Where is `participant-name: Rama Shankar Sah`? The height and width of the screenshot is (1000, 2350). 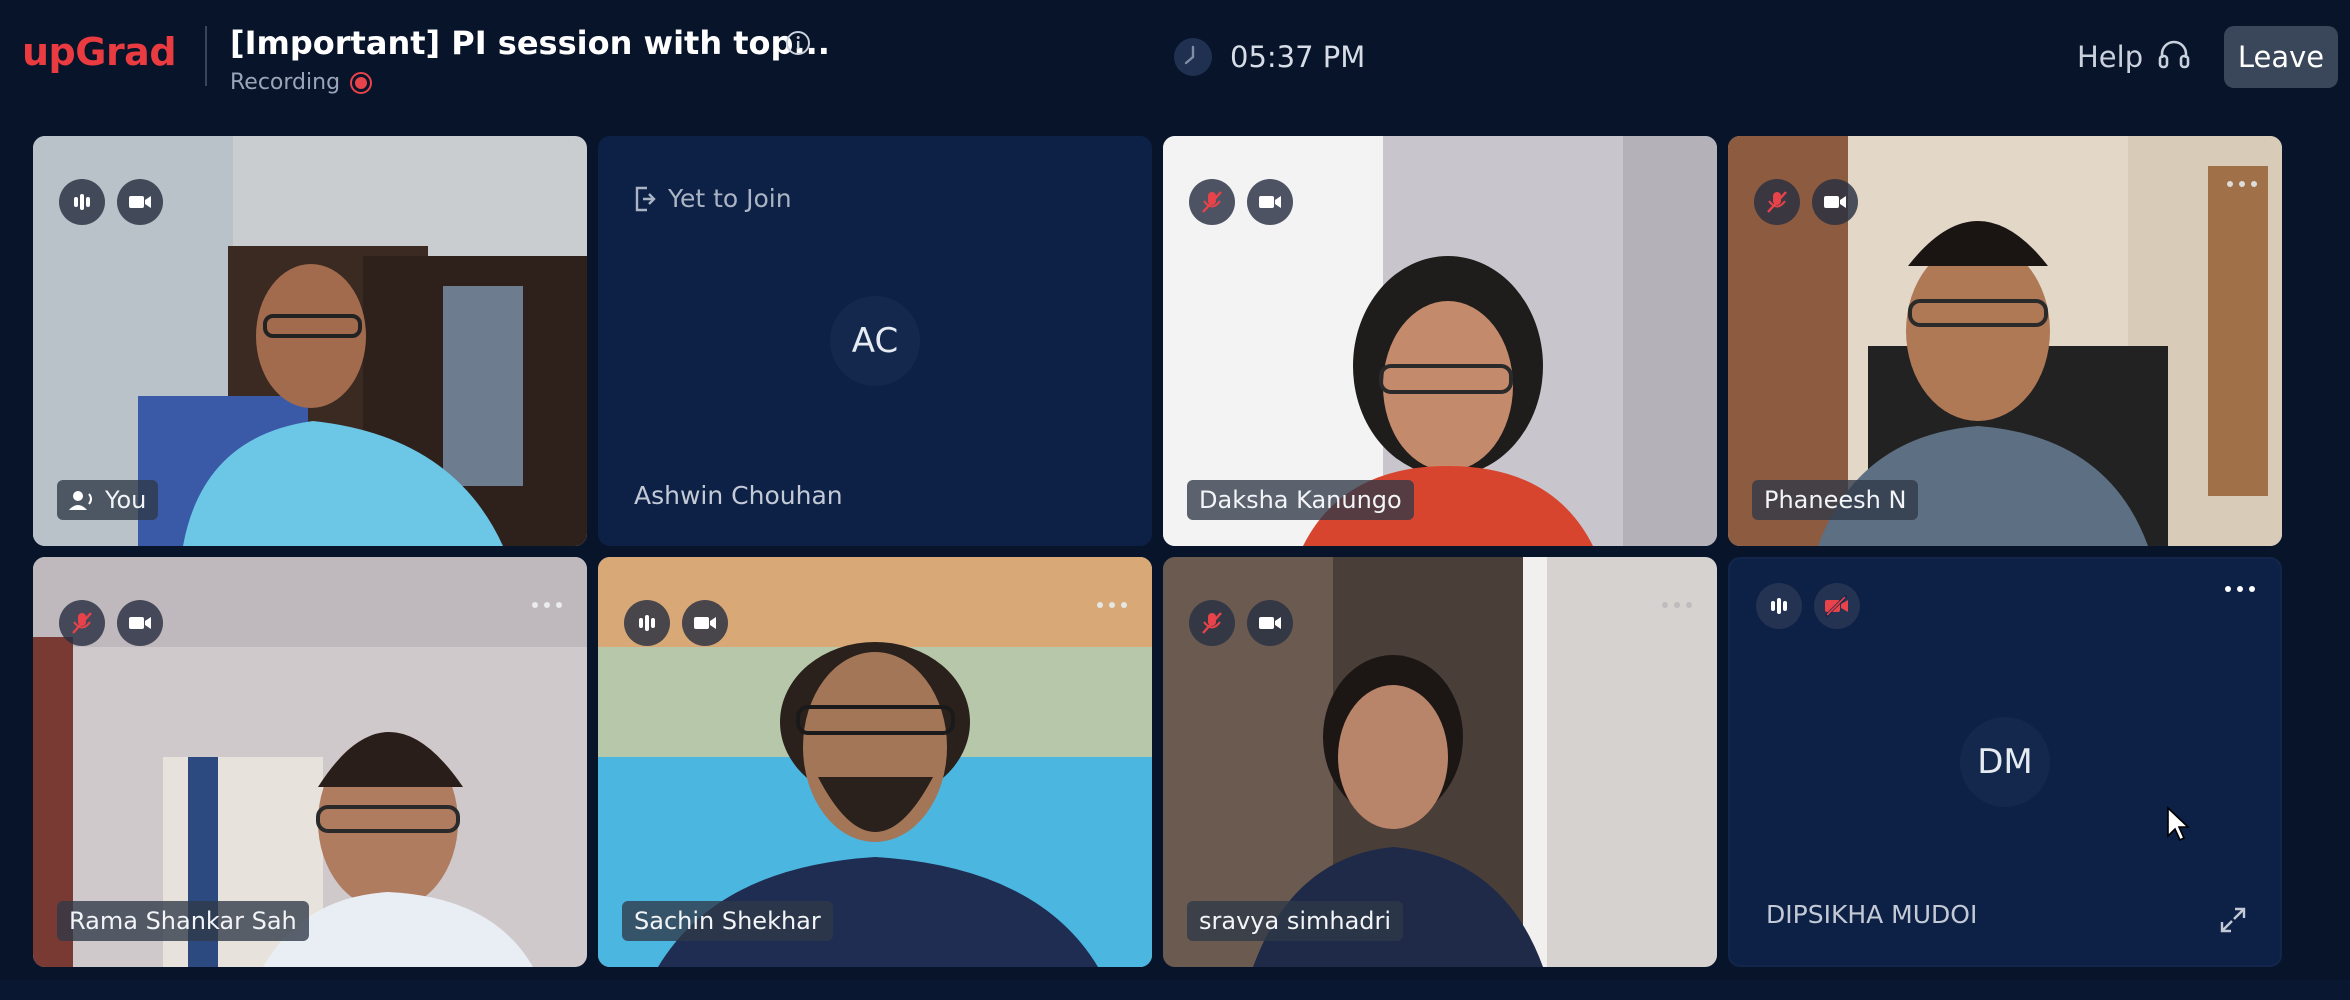
participant-name: Rama Shankar Sah is located at coordinates (183, 921).